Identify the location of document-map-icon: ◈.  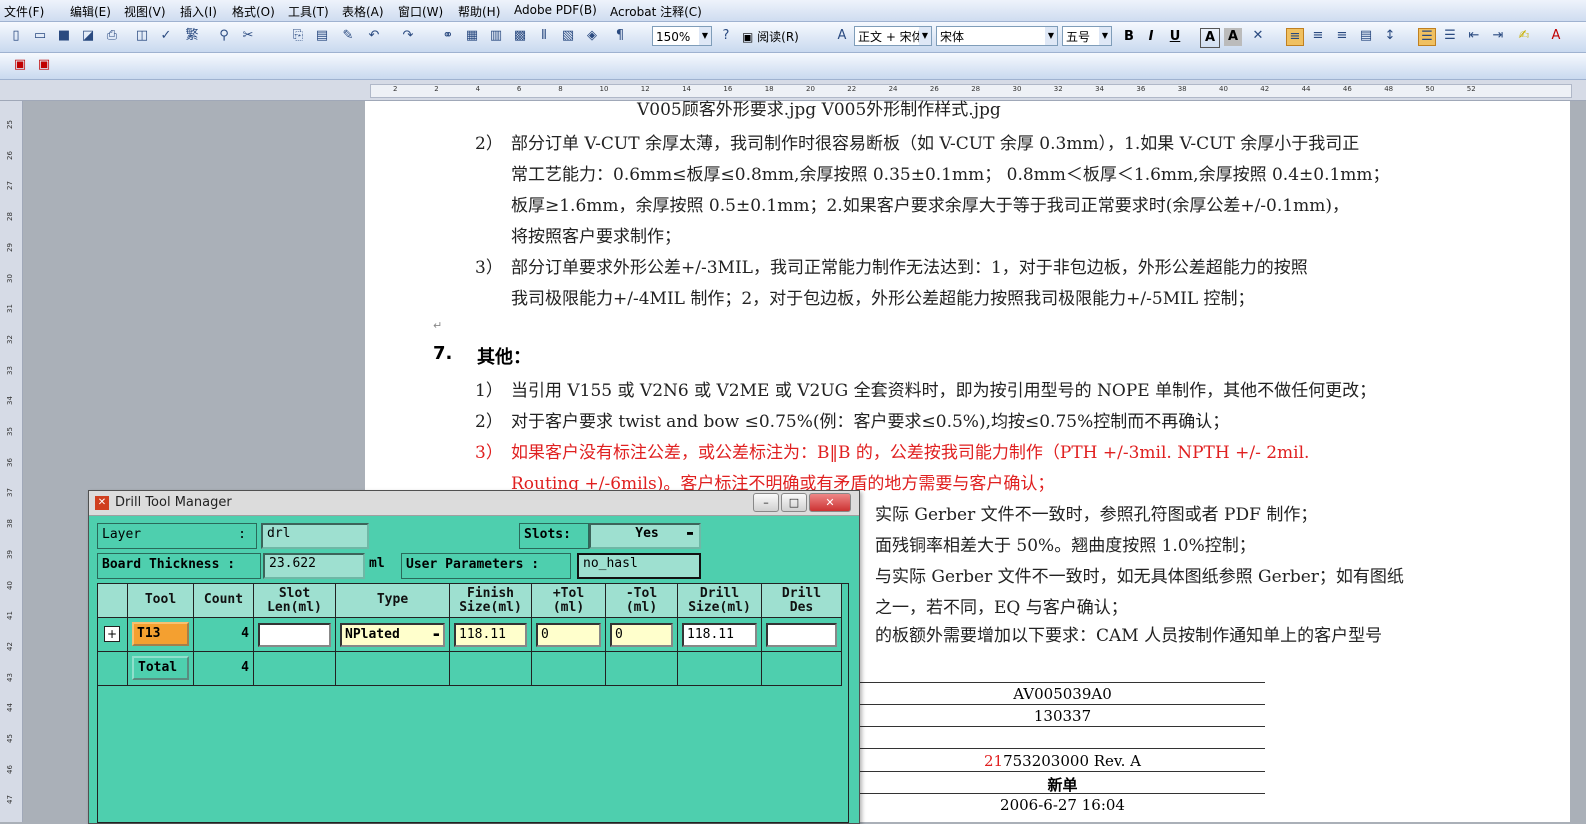
(592, 36).